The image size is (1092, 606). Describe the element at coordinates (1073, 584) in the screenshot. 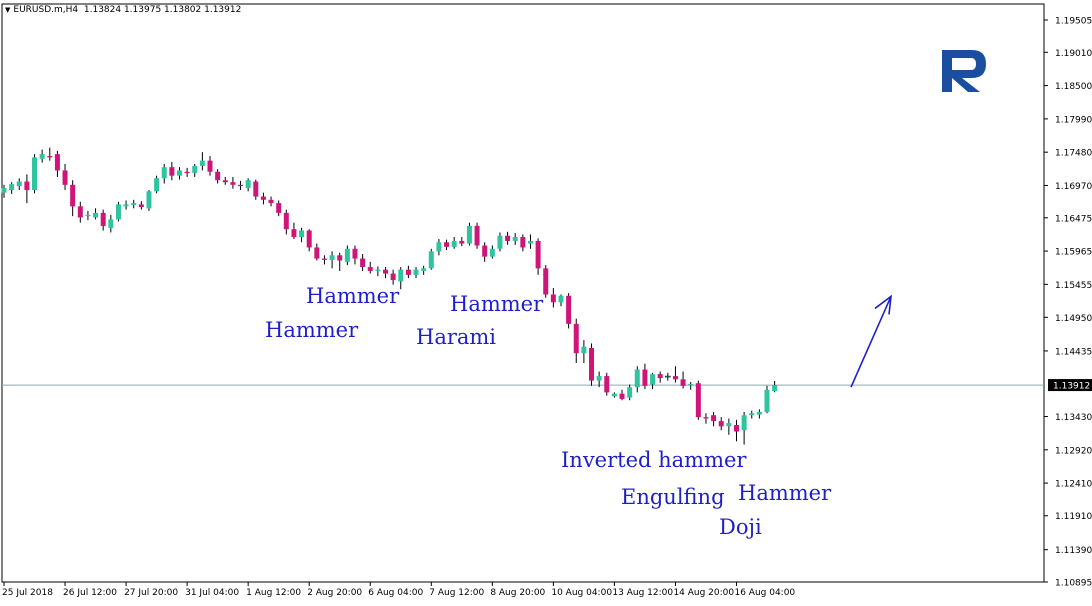

I see `y-tick-label: 1.10895` at that location.